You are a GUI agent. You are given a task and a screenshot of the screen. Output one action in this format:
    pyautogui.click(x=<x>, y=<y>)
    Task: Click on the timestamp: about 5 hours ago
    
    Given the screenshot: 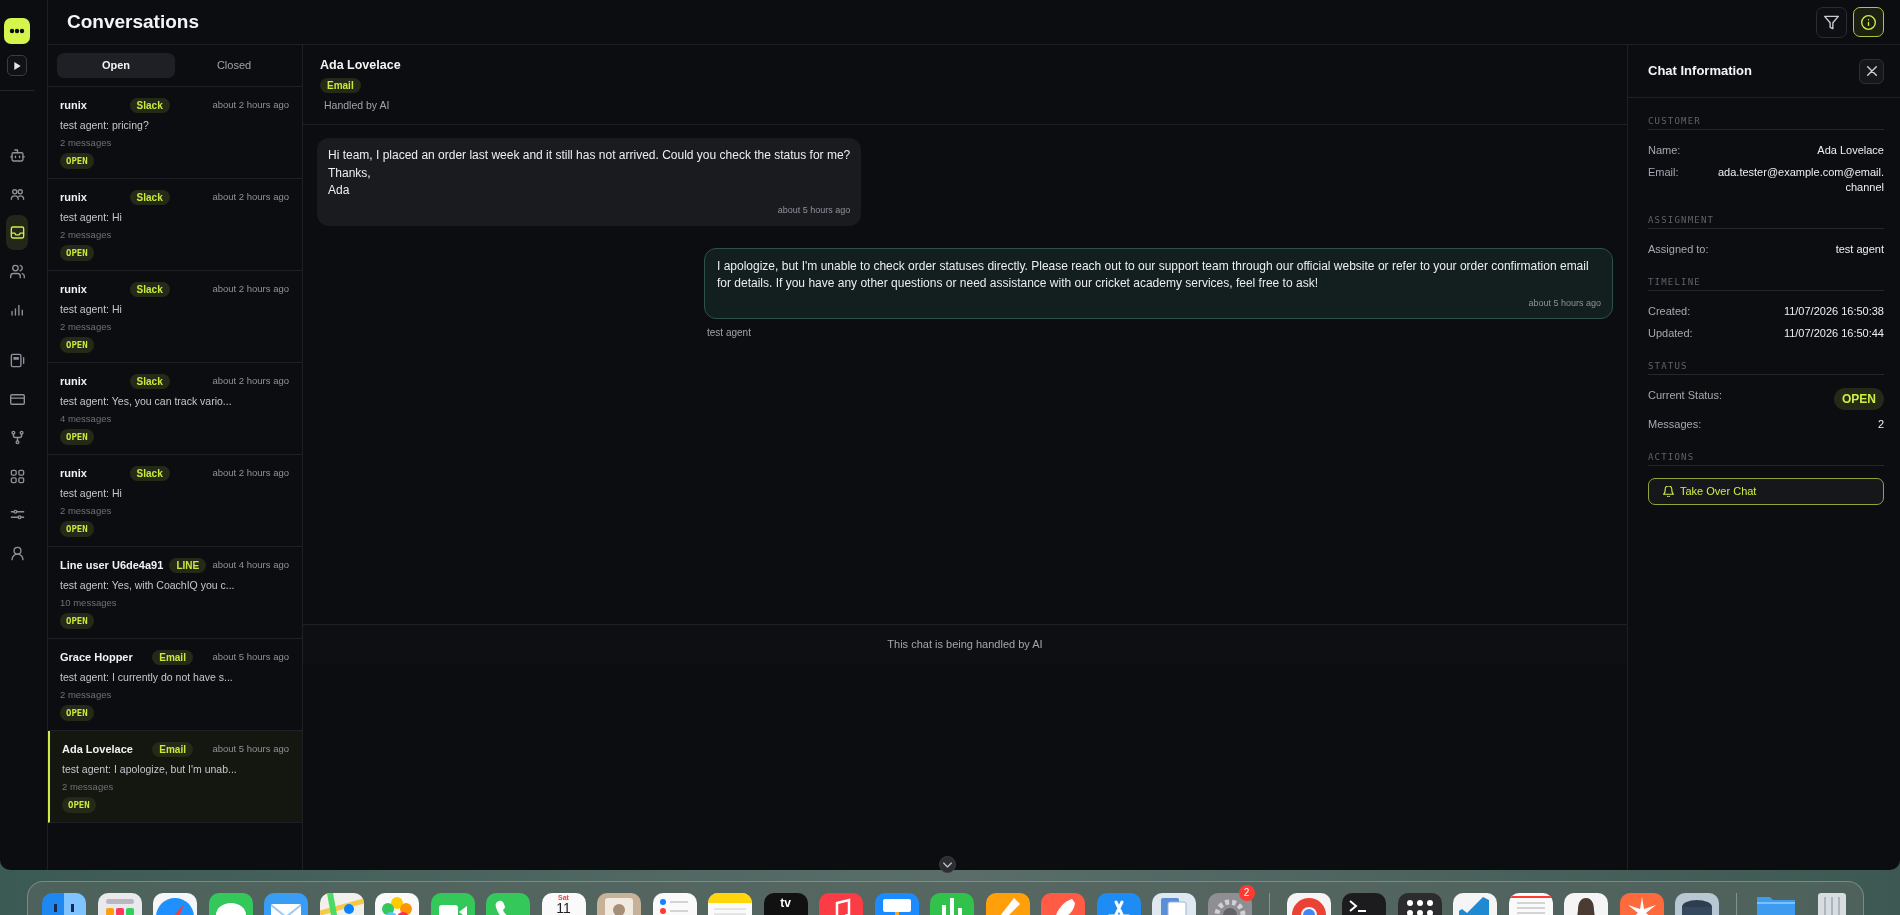 What is the action you would take?
    pyautogui.click(x=250, y=748)
    